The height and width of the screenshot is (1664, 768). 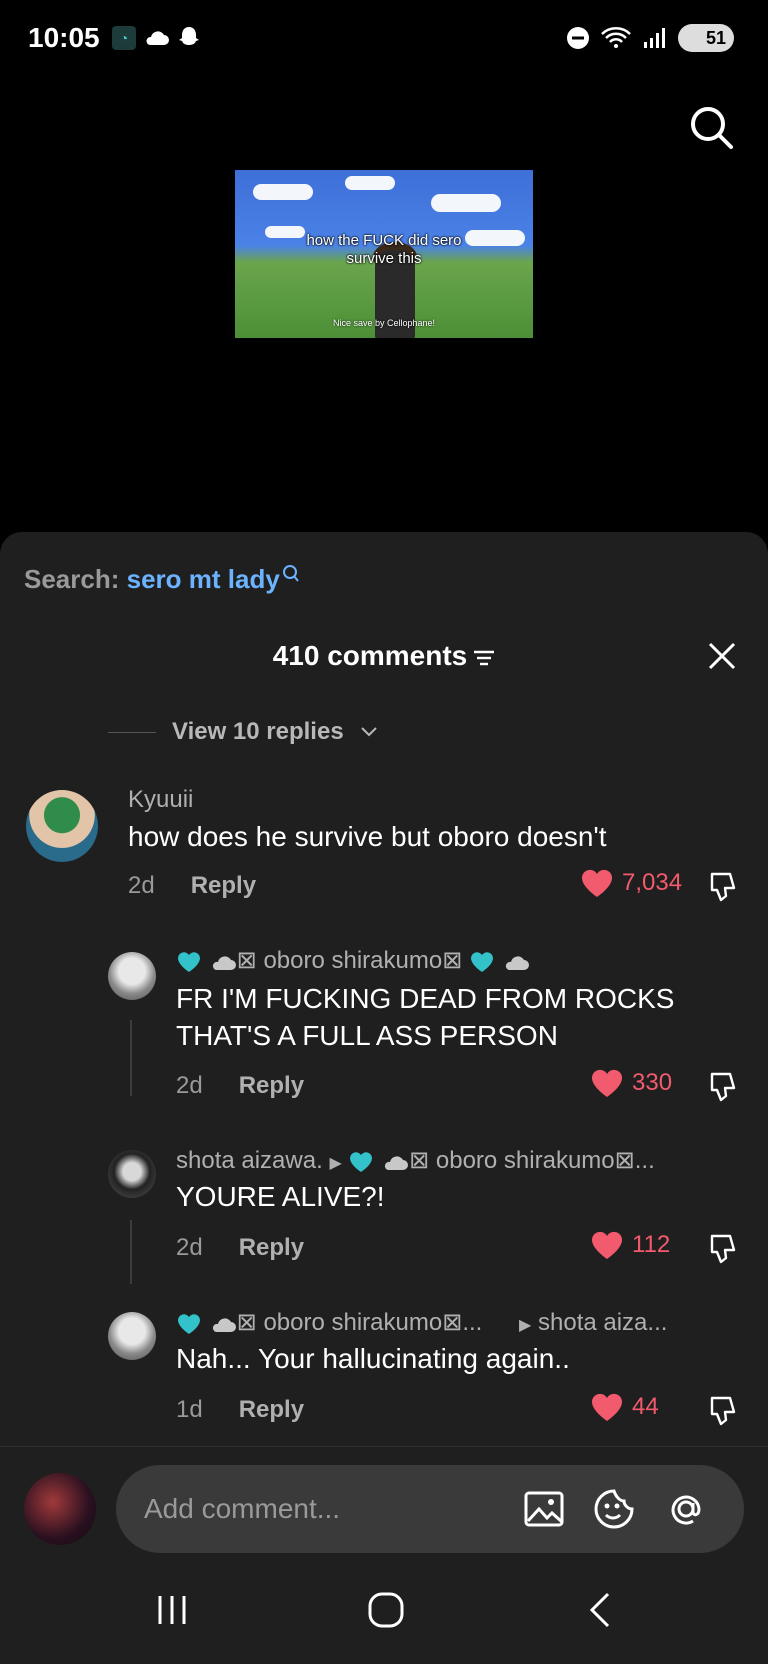 I want to click on comment-text: how does he survive but oboro doesn't, so click(x=367, y=836).